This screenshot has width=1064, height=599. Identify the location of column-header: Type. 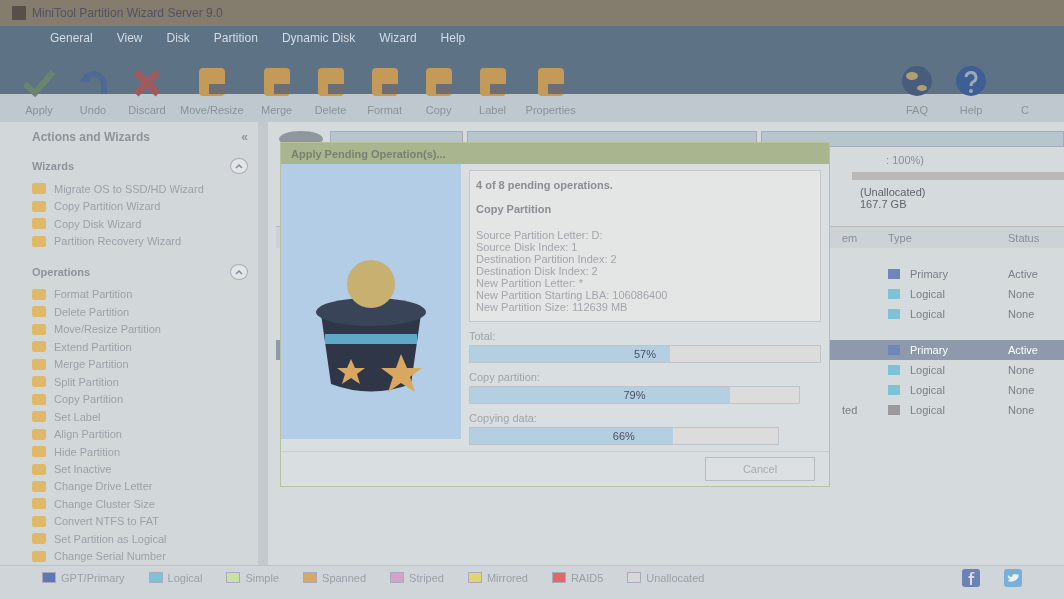
(900, 237).